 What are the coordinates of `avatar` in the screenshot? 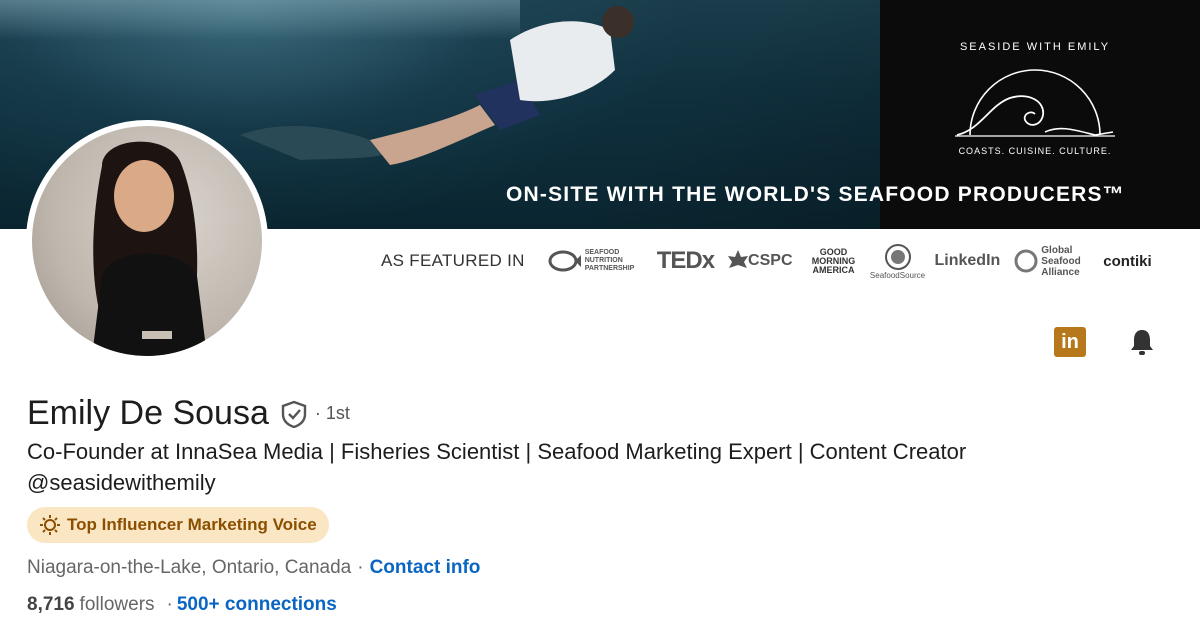 It's located at (147, 241).